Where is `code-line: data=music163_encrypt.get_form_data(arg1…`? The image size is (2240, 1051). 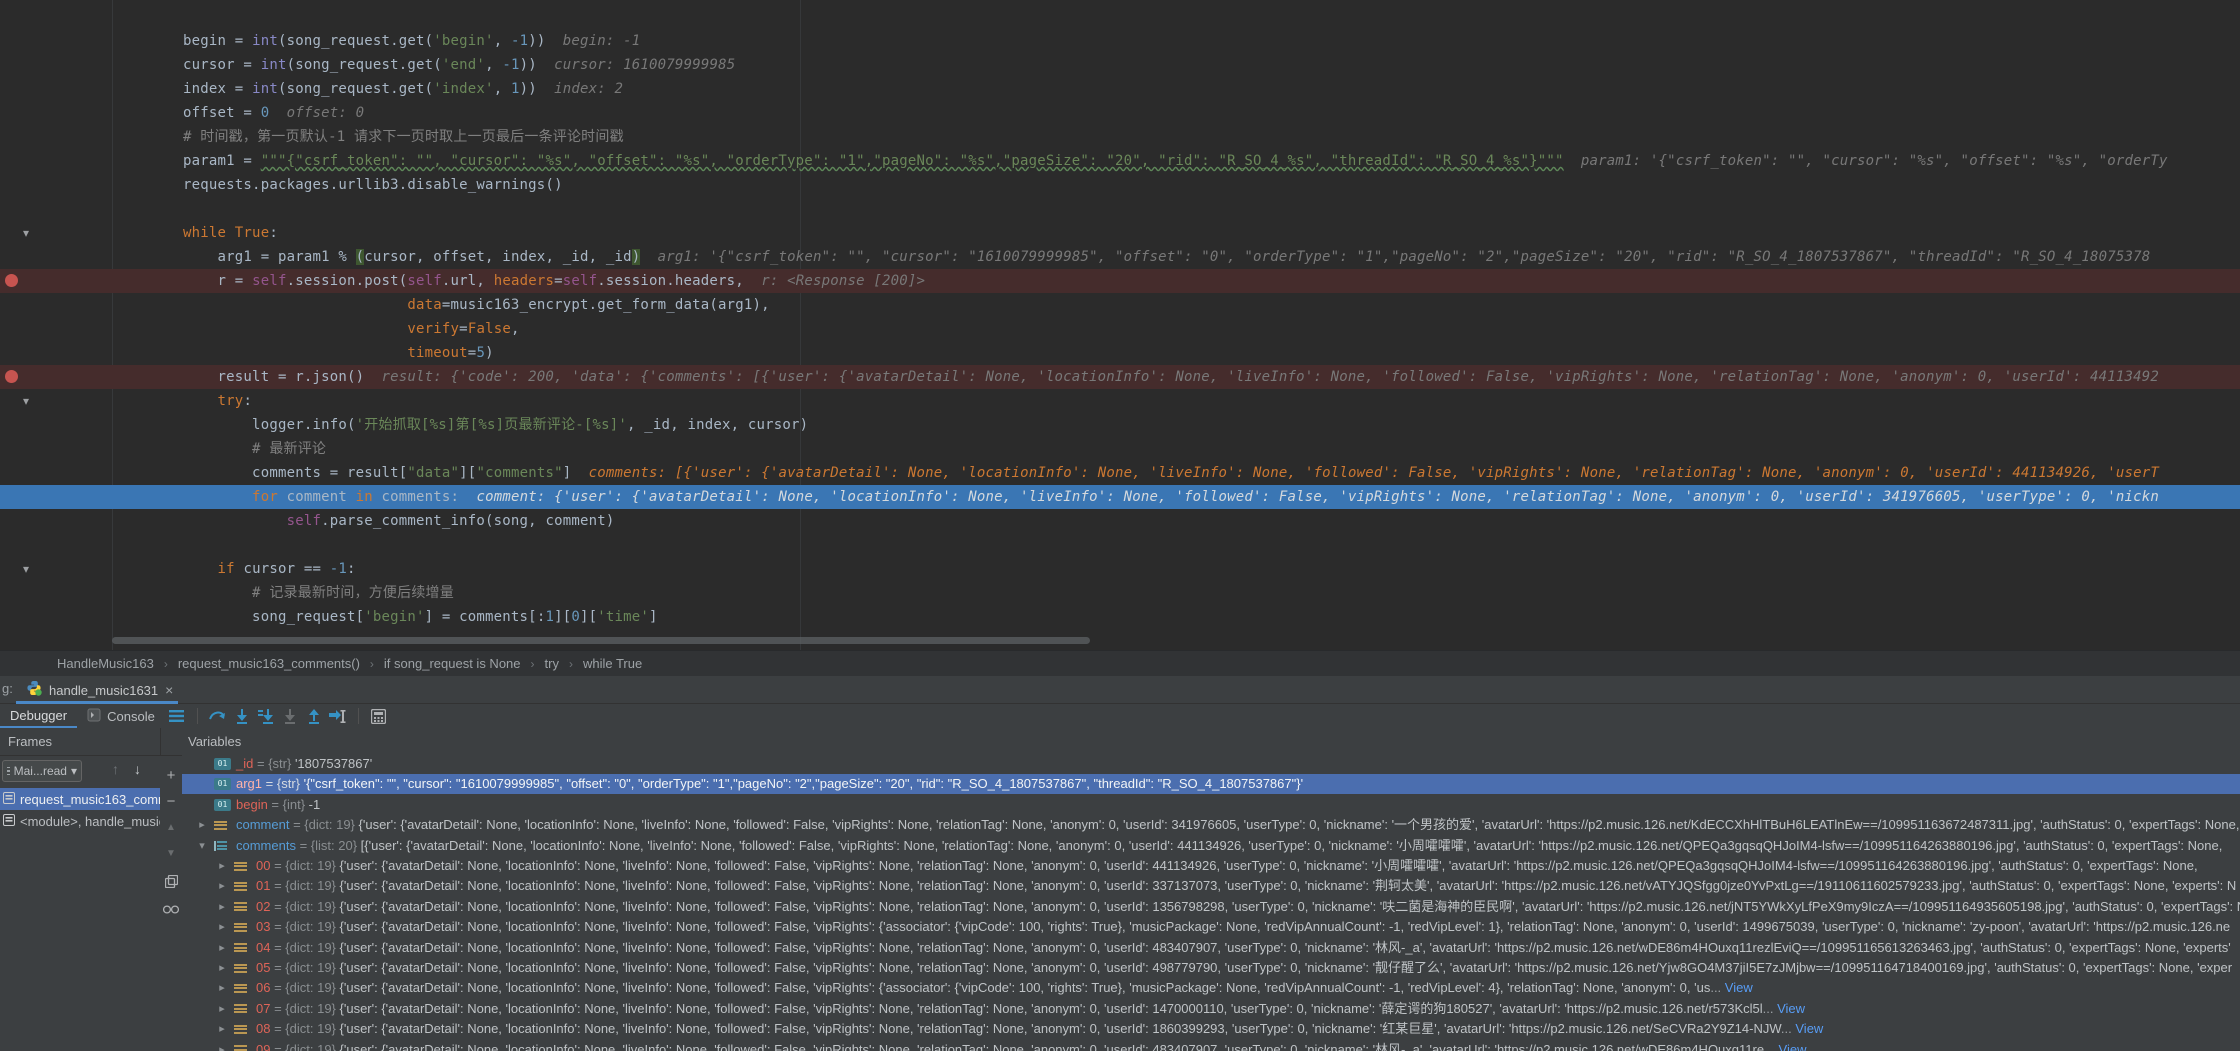
code-line: data=music163_encrypt.get_form_data(arg1… is located at coordinates (1120, 305).